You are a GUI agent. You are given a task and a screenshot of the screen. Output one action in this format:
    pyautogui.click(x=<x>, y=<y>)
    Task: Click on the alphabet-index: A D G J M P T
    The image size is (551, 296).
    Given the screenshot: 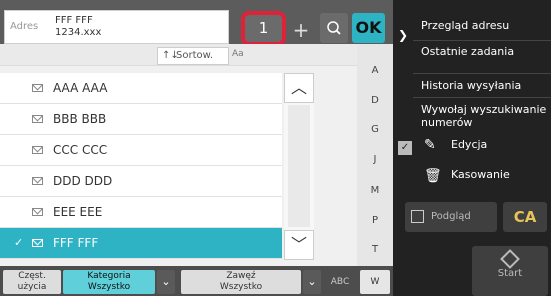 What is the action you would take?
    pyautogui.click(x=375, y=155)
    